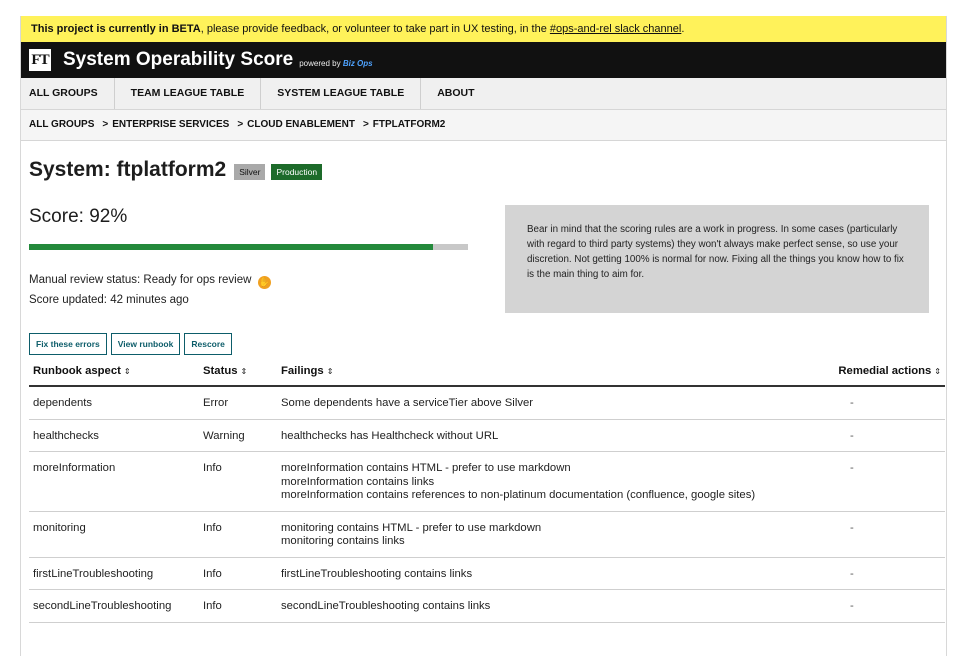 This screenshot has width=957, height=656. I want to click on breadcrumb-ftplatform2: FTPLATFORM2, so click(409, 124).